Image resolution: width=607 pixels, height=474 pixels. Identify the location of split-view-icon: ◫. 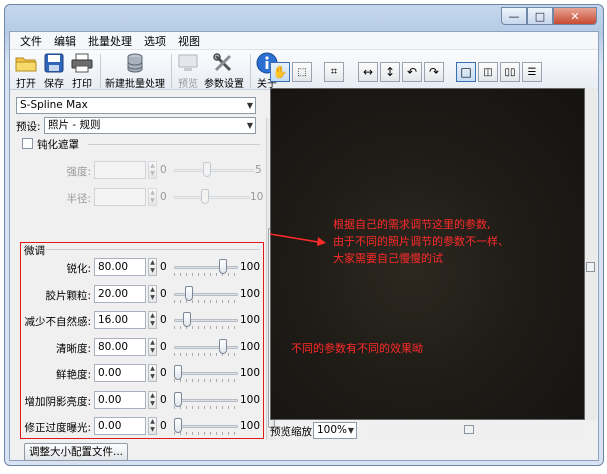
(488, 72).